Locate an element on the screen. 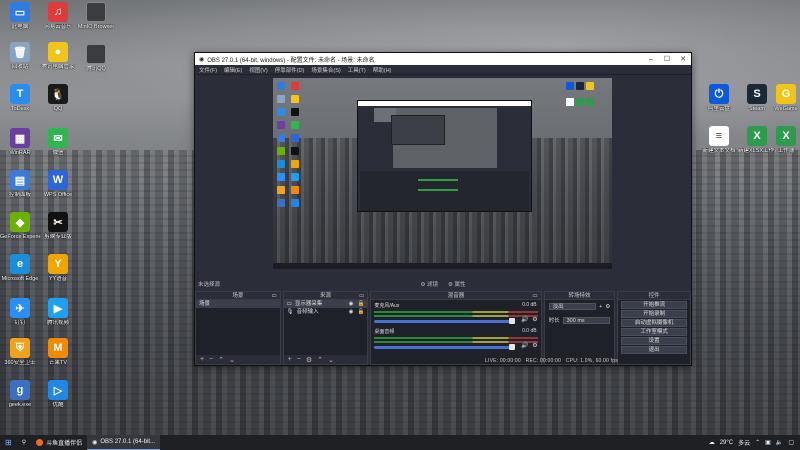 The width and height of the screenshot is (800, 450). desktop-icon: MinIO Browser is located at coordinates (96, 16).